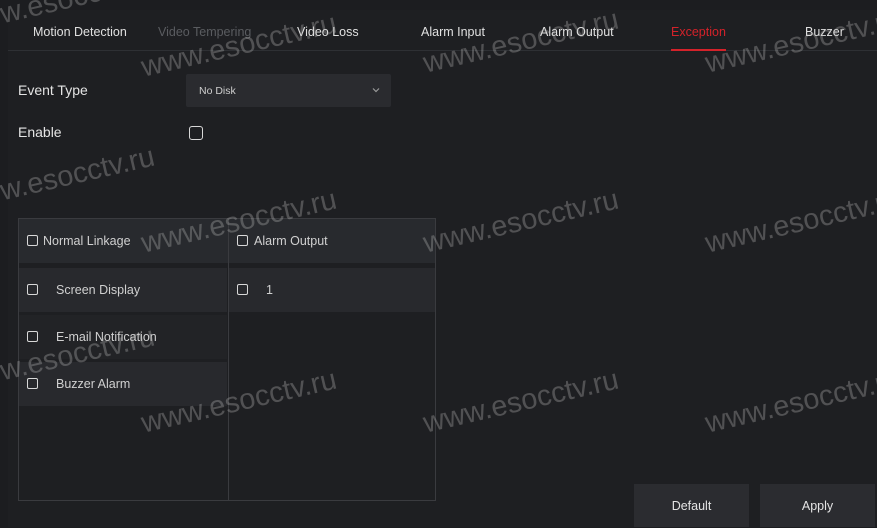 This screenshot has height=528, width=877. What do you see at coordinates (93, 384) in the screenshot?
I see `buzzer-alarm-label: Buzzer Alarm` at bounding box center [93, 384].